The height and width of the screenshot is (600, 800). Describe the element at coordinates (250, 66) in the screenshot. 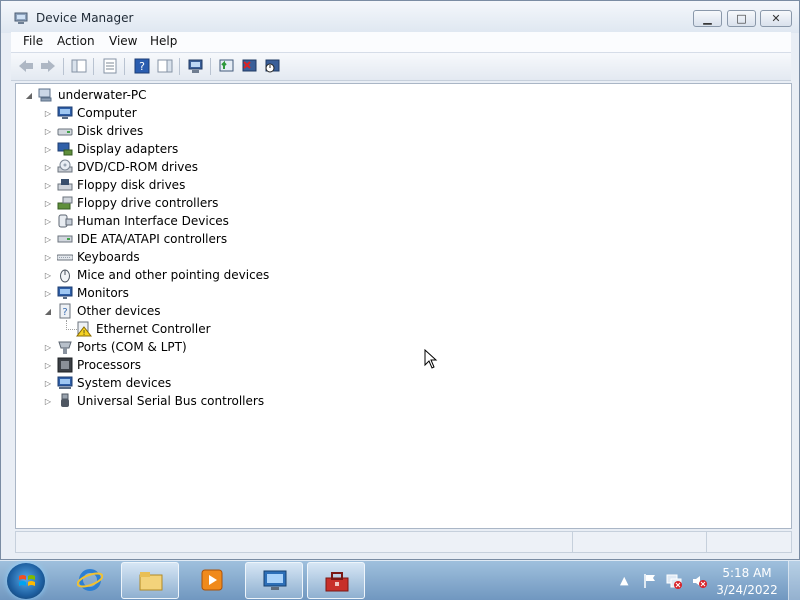

I see `uninstall-icon` at that location.